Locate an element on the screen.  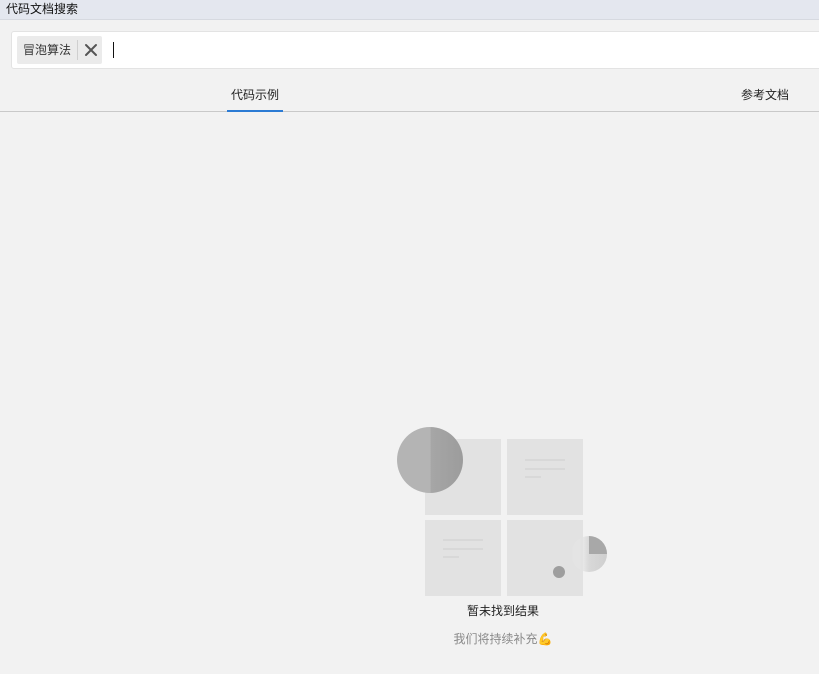
tab-reference-docs: 参考文档 is located at coordinates (765, 99).